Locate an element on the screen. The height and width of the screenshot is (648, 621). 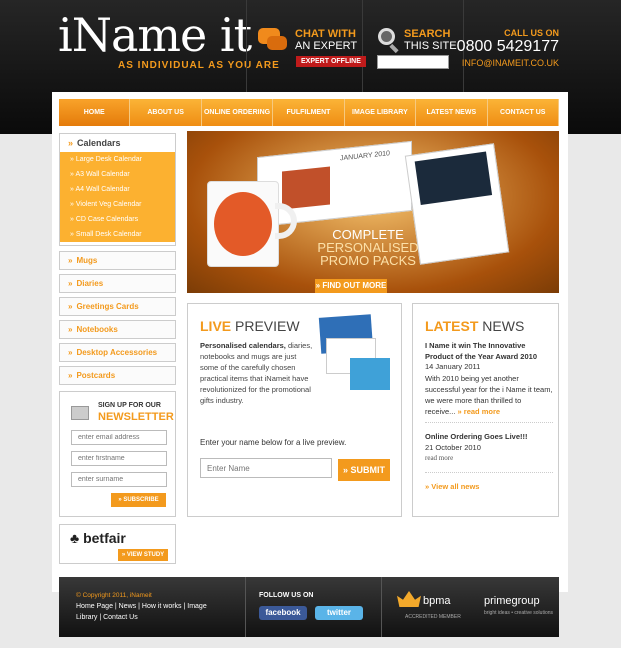
sidebar-item-postcards: » Postcards is located at coordinates (117, 375).